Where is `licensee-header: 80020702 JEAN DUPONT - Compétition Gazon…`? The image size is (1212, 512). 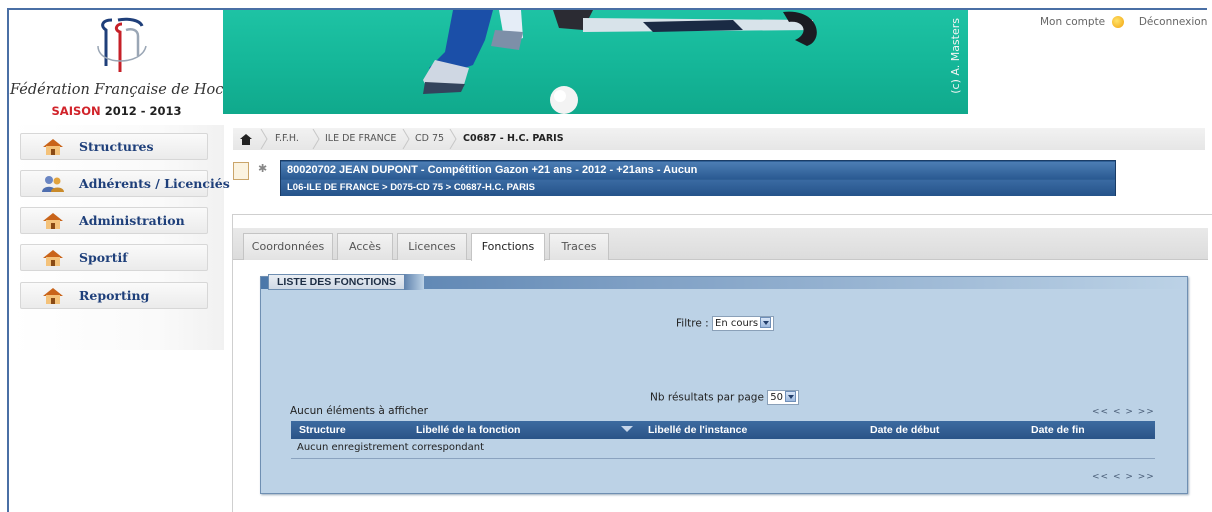 licensee-header: 80020702 JEAN DUPONT - Compétition Gazon… is located at coordinates (698, 178).